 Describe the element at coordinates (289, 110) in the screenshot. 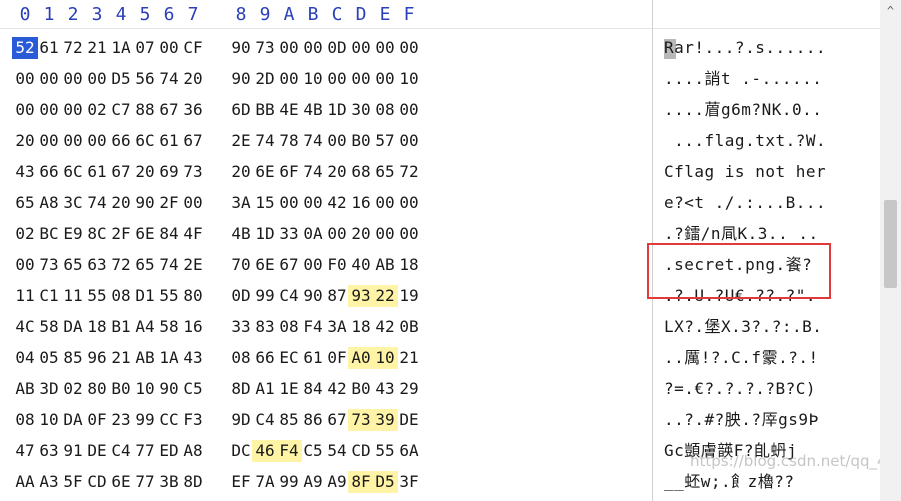

I see `hex-byte: 4E` at that location.